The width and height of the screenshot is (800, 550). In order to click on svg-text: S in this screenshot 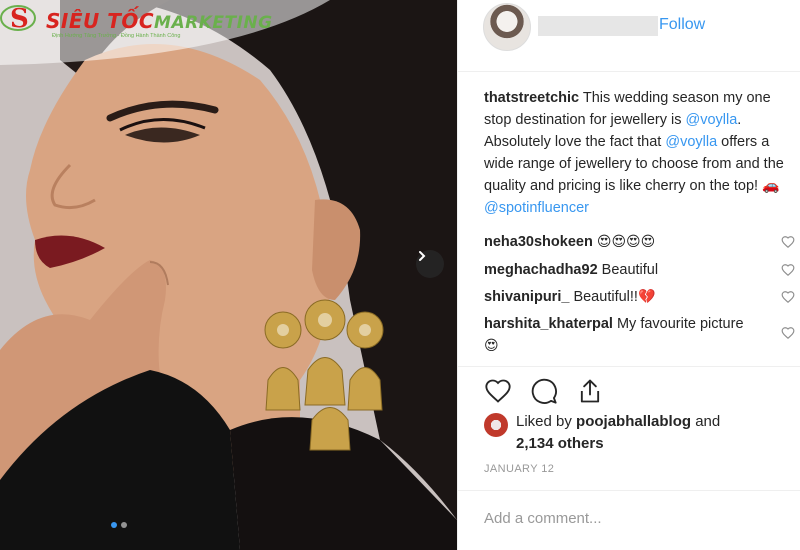, I will do `click(19, 19)`.